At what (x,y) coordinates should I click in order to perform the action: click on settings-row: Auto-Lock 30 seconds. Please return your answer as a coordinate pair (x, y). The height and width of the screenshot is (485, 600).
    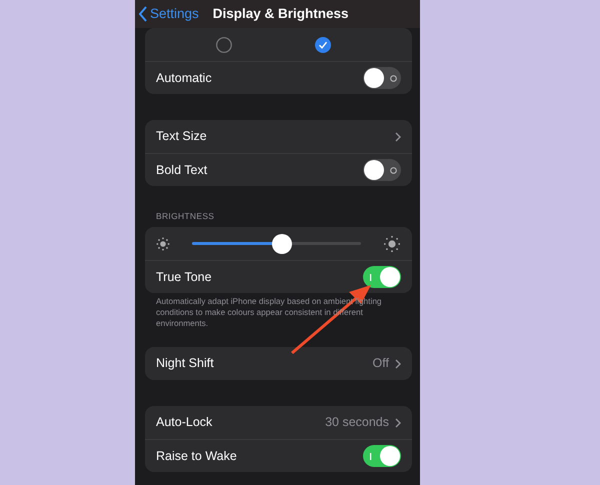
    Looking at the image, I should click on (278, 422).